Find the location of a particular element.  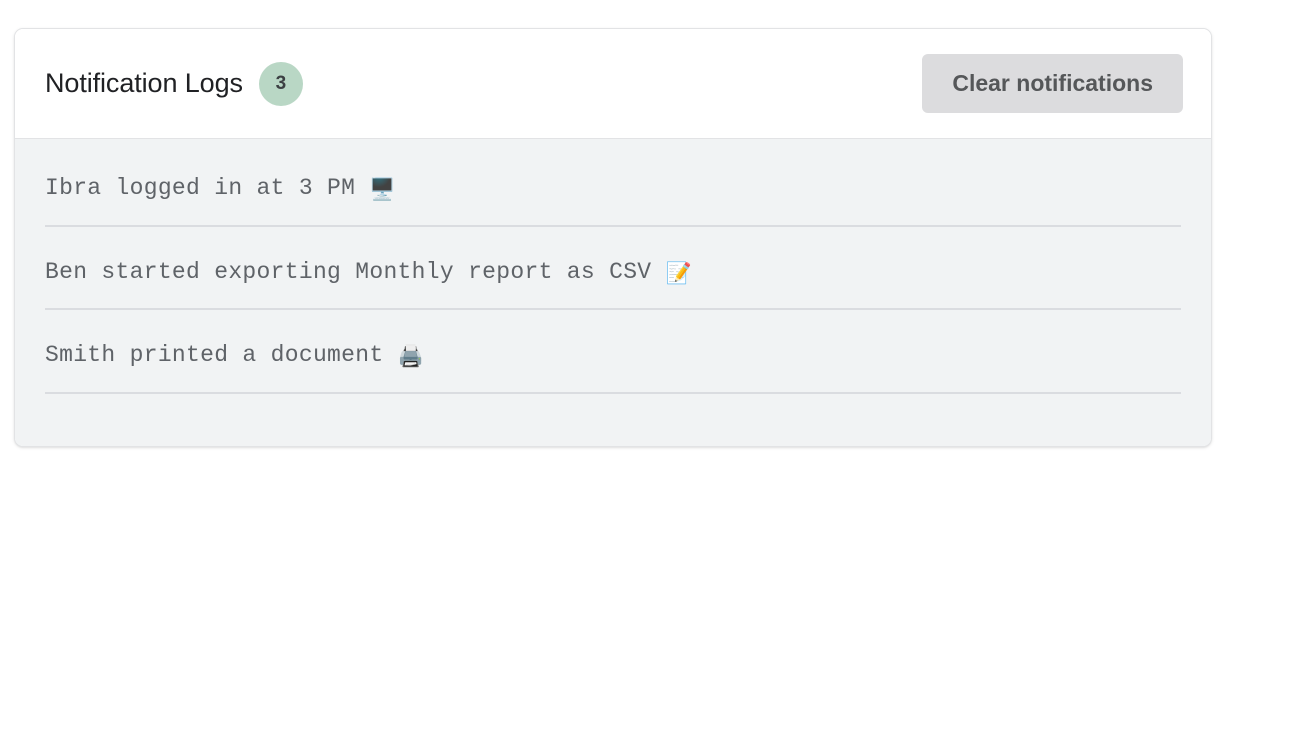

list-item: Ibra logged in at 3 PM 🖥️ is located at coordinates (613, 195).